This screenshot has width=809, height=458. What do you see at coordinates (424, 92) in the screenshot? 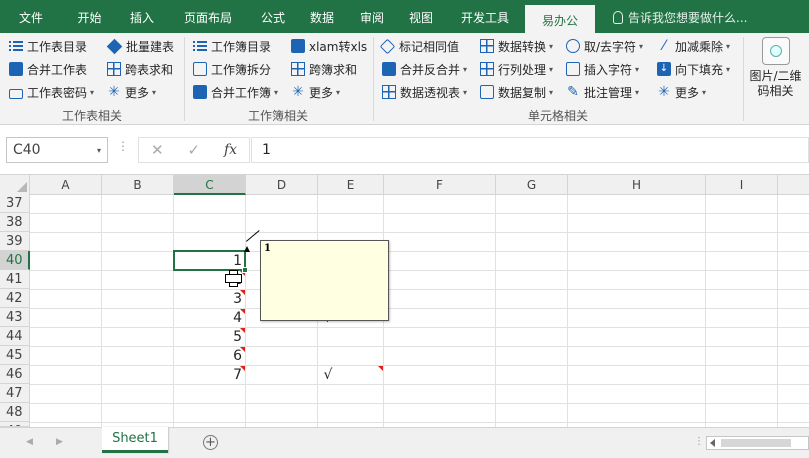
I see `pivot-table-button: 数据透视表 ▾` at bounding box center [424, 92].